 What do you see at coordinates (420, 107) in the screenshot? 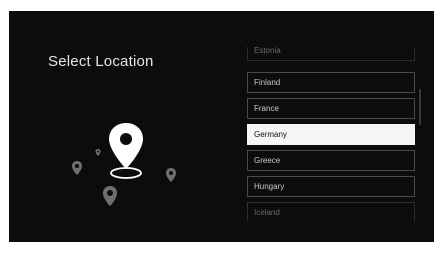
I see `list-scrollbar` at bounding box center [420, 107].